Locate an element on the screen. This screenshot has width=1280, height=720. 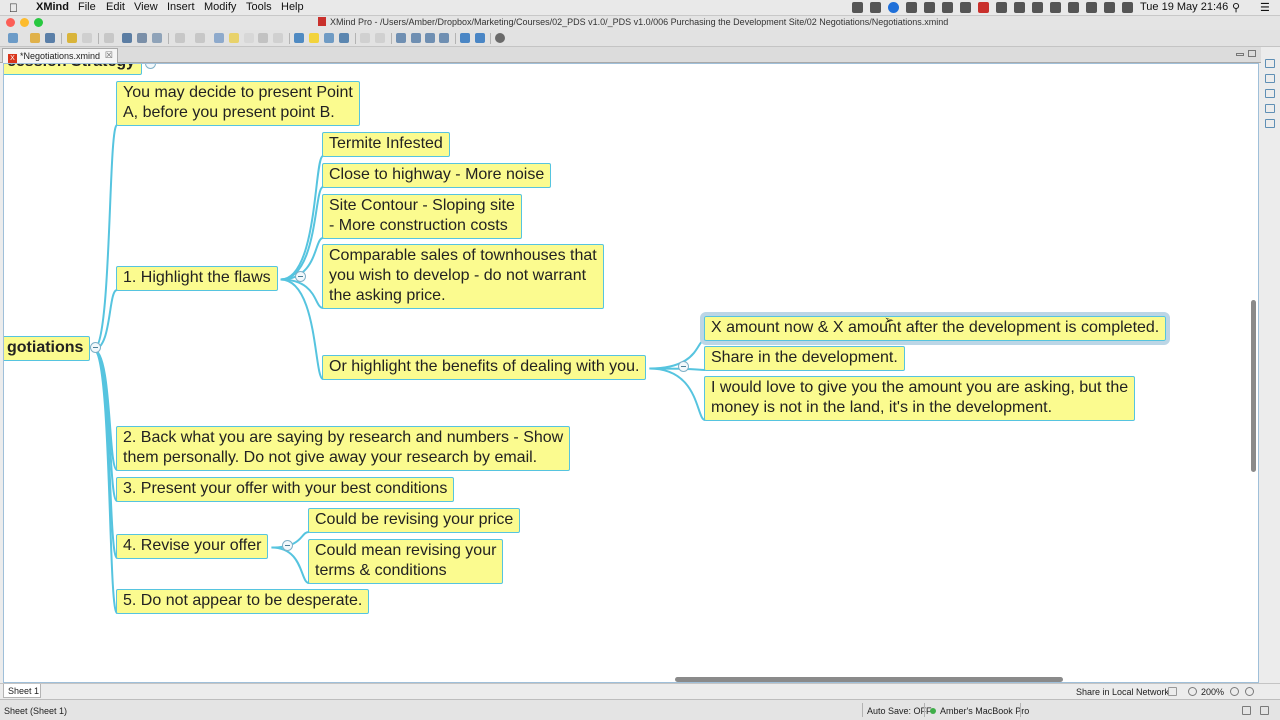
airplay-icon is located at coordinates (1037, 7).